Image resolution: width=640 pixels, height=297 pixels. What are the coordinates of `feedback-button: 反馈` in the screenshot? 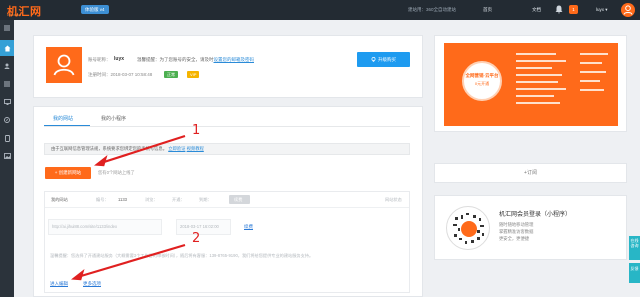 It's located at (634, 273).